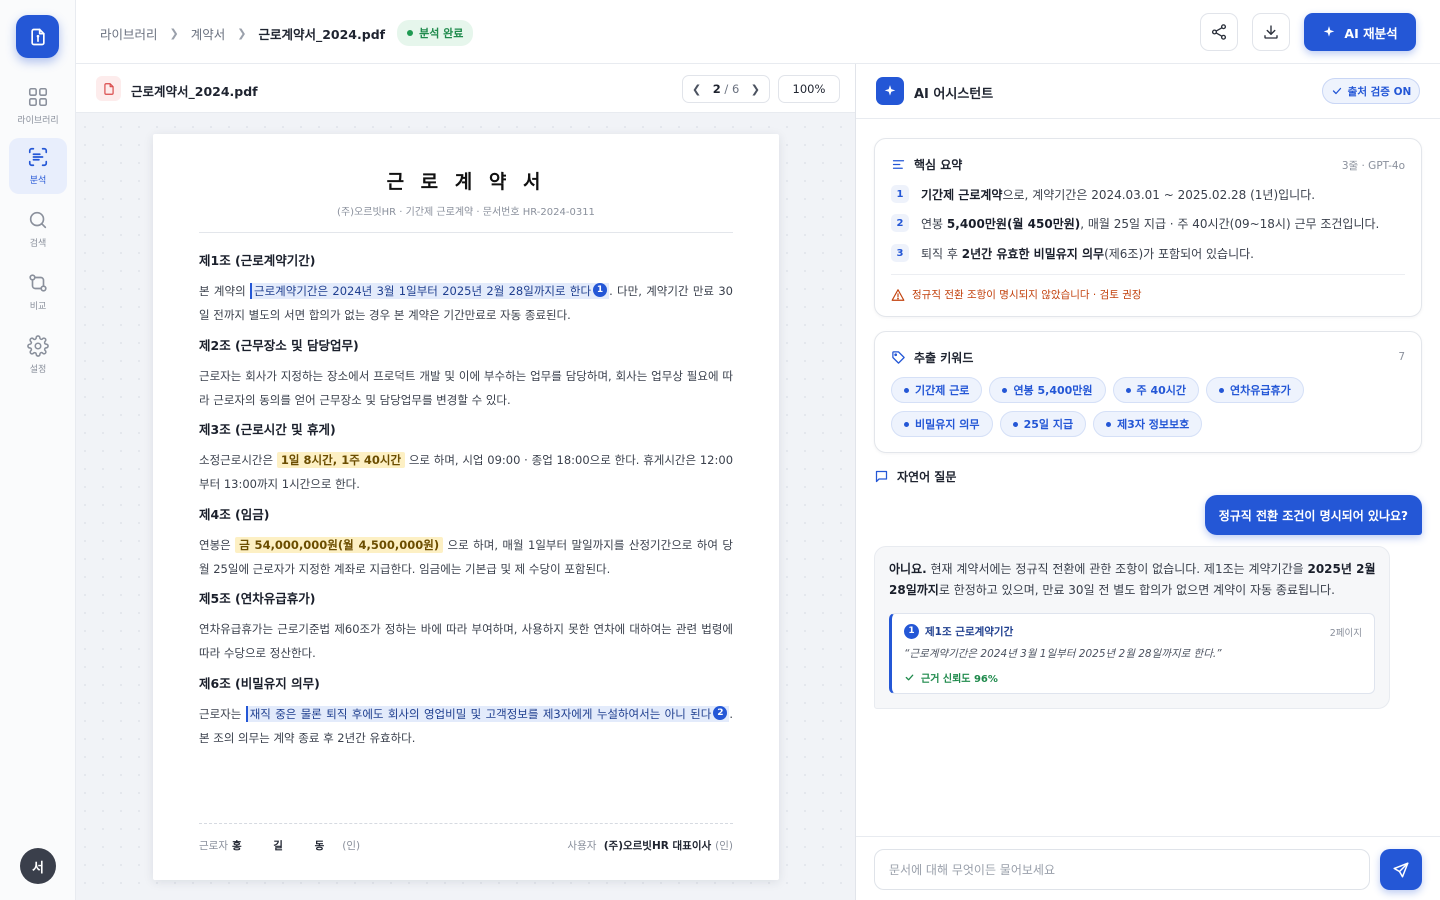 The image size is (1440, 900). What do you see at coordinates (234, 514) in the screenshot?
I see `article-heading: 제4조 (임금)` at bounding box center [234, 514].